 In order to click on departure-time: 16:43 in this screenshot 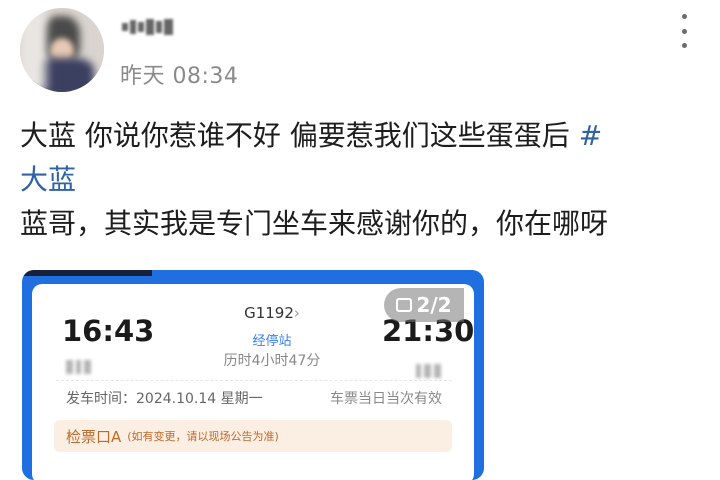, I will do `click(108, 331)`.